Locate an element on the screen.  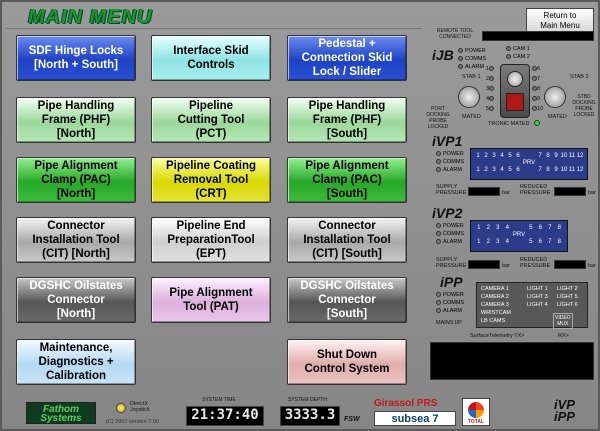
phf-south-button: Pipe Handling Frame (PHF) [South] is located at coordinates (347, 120).